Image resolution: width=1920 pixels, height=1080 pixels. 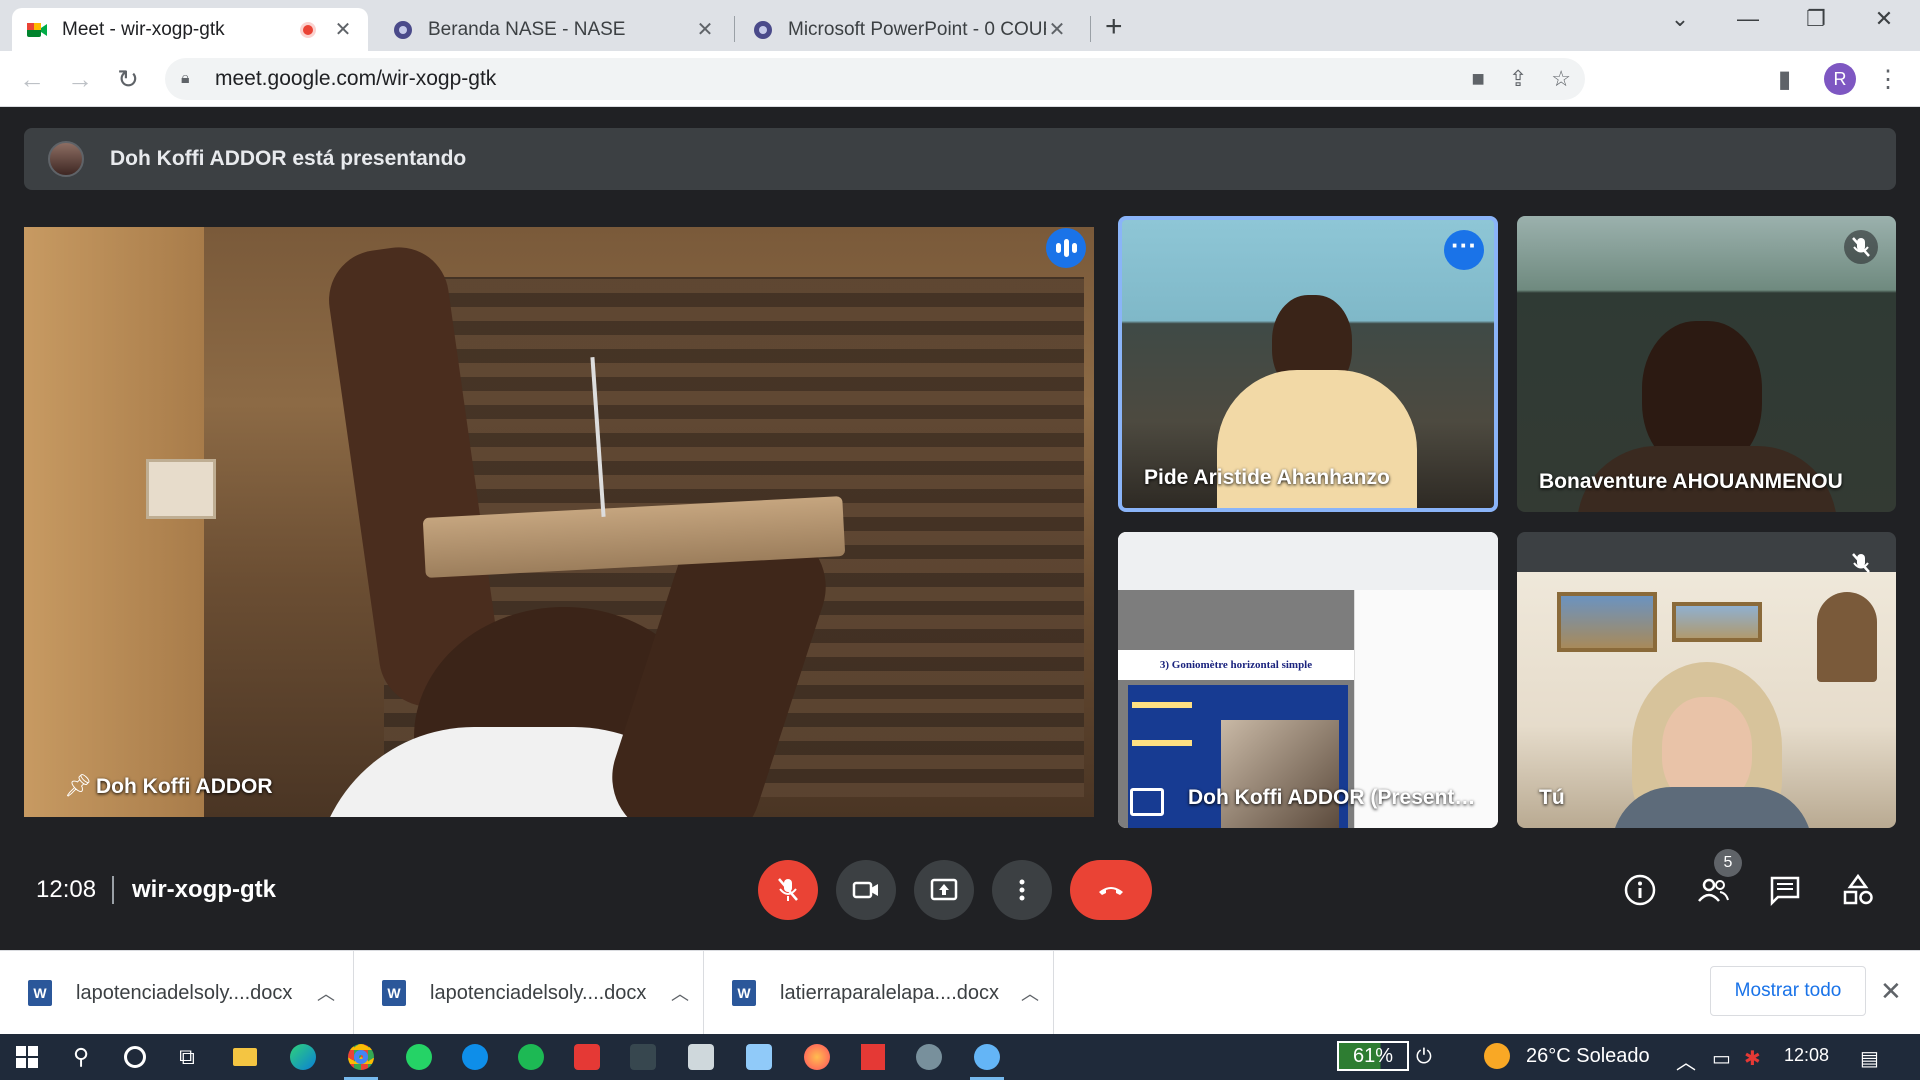 What do you see at coordinates (1784, 79) in the screenshot?
I see `side-panel-icon: ▮` at bounding box center [1784, 79].